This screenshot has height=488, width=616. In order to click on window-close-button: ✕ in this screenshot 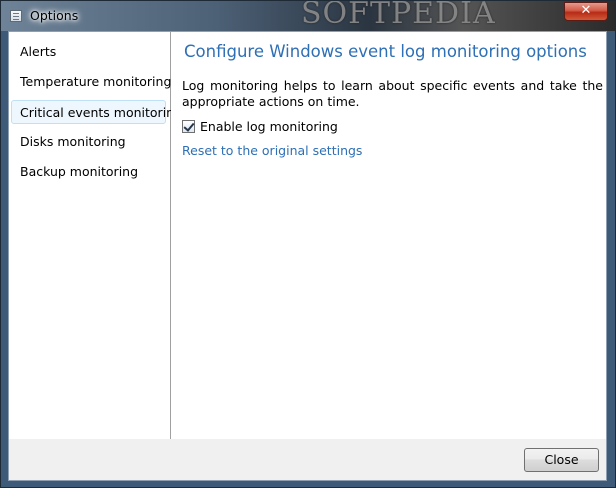, I will do `click(586, 11)`.